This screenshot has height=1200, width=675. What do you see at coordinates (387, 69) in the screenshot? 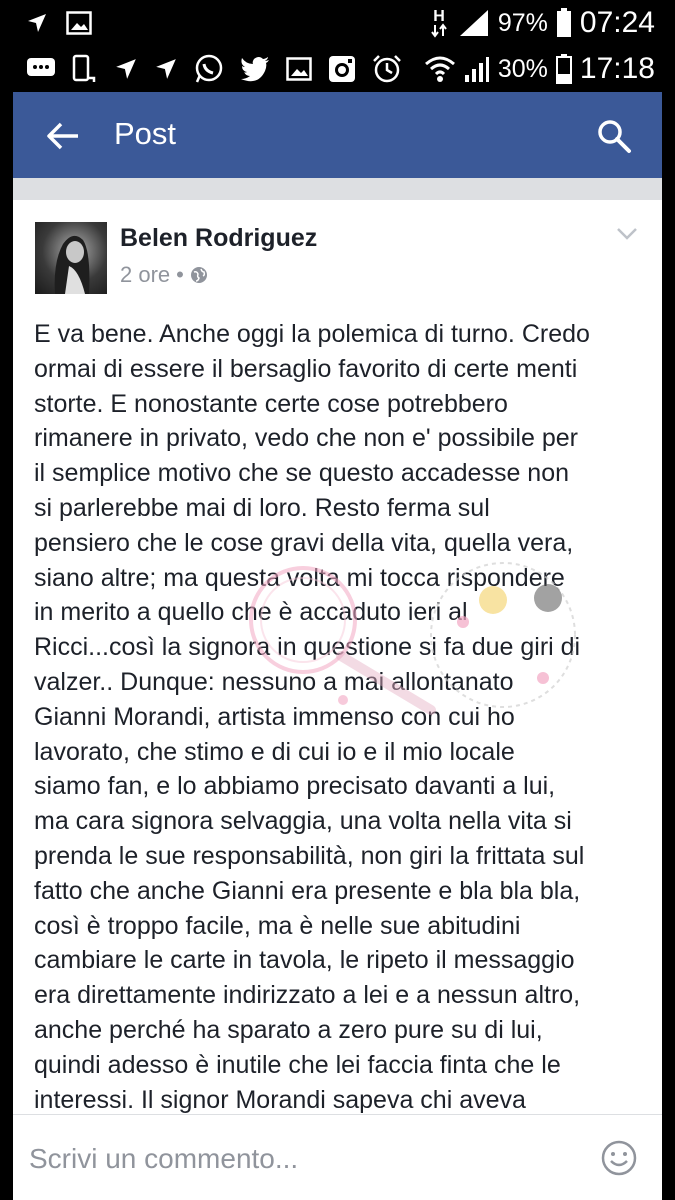
I see `alarm-icon` at bounding box center [387, 69].